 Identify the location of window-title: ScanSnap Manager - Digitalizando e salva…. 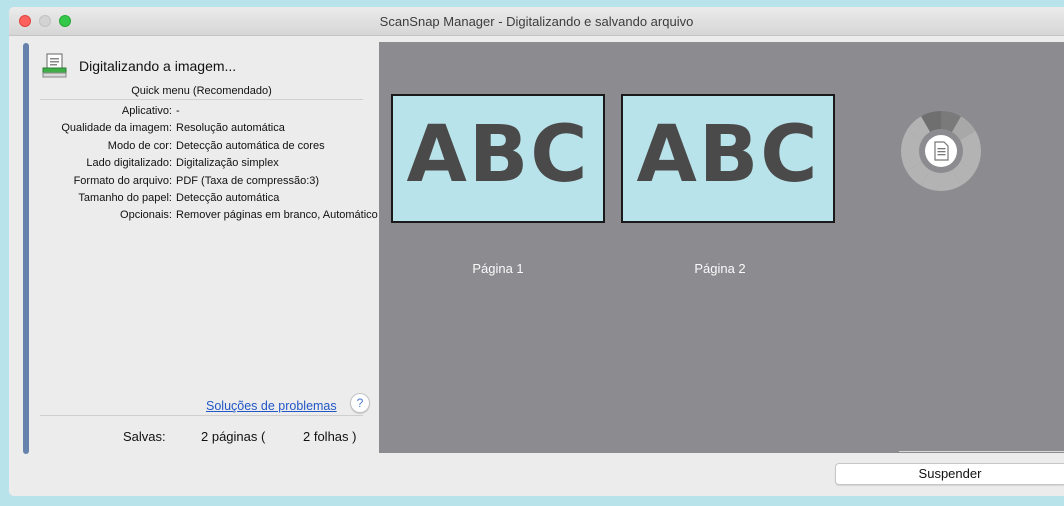
(536, 21).